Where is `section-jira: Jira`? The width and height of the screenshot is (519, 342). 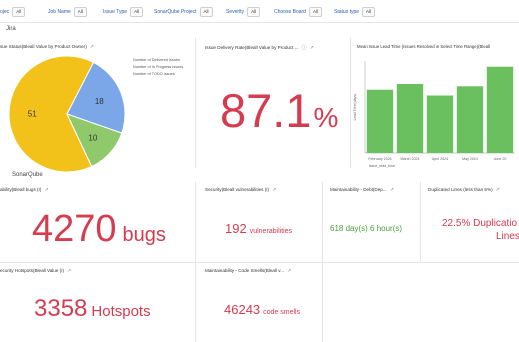 section-jira: Jira is located at coordinates (11, 29).